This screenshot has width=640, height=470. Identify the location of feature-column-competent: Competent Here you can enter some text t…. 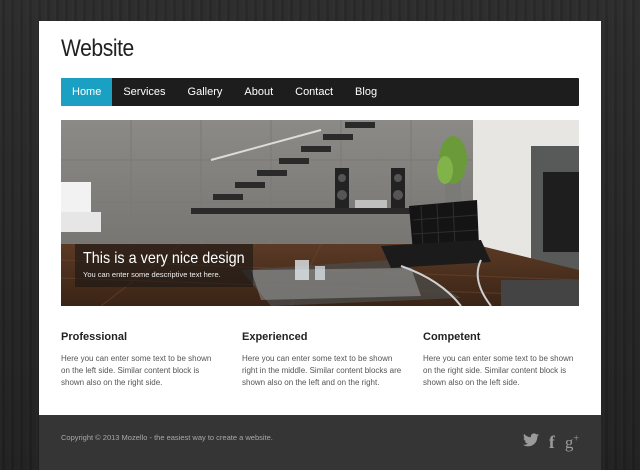
(503, 360).